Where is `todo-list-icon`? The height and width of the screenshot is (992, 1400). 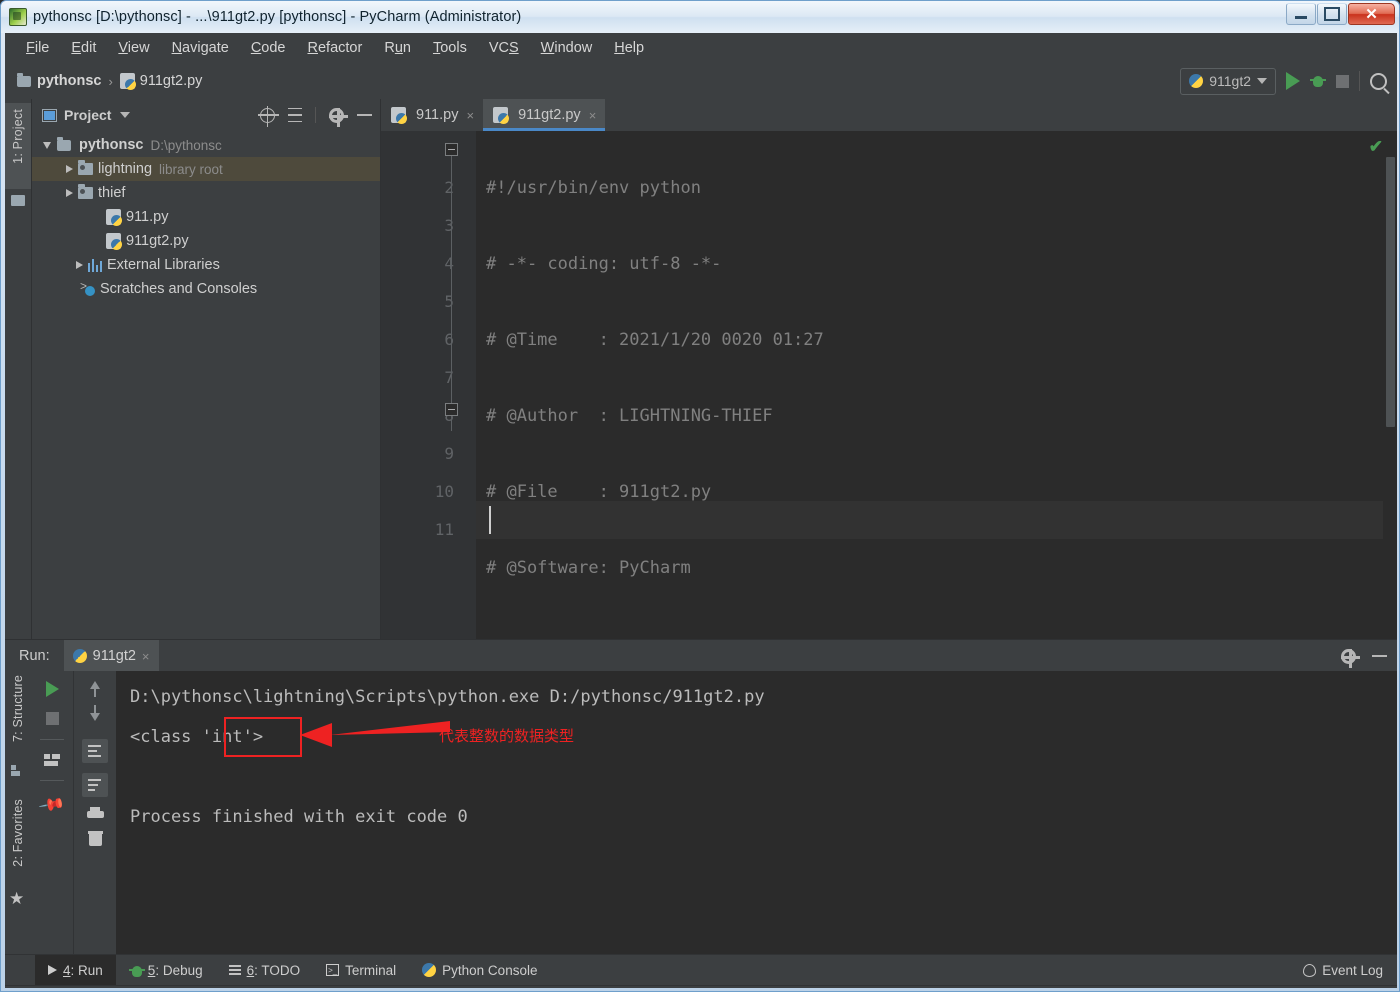 todo-list-icon is located at coordinates (234, 970).